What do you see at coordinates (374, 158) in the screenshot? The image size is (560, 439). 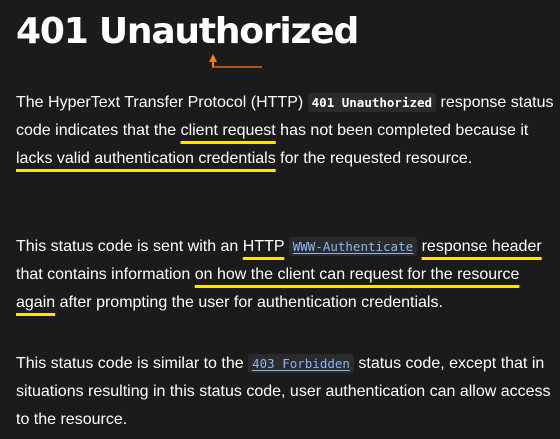 I see `paragraph-text: for the requested resource.` at bounding box center [374, 158].